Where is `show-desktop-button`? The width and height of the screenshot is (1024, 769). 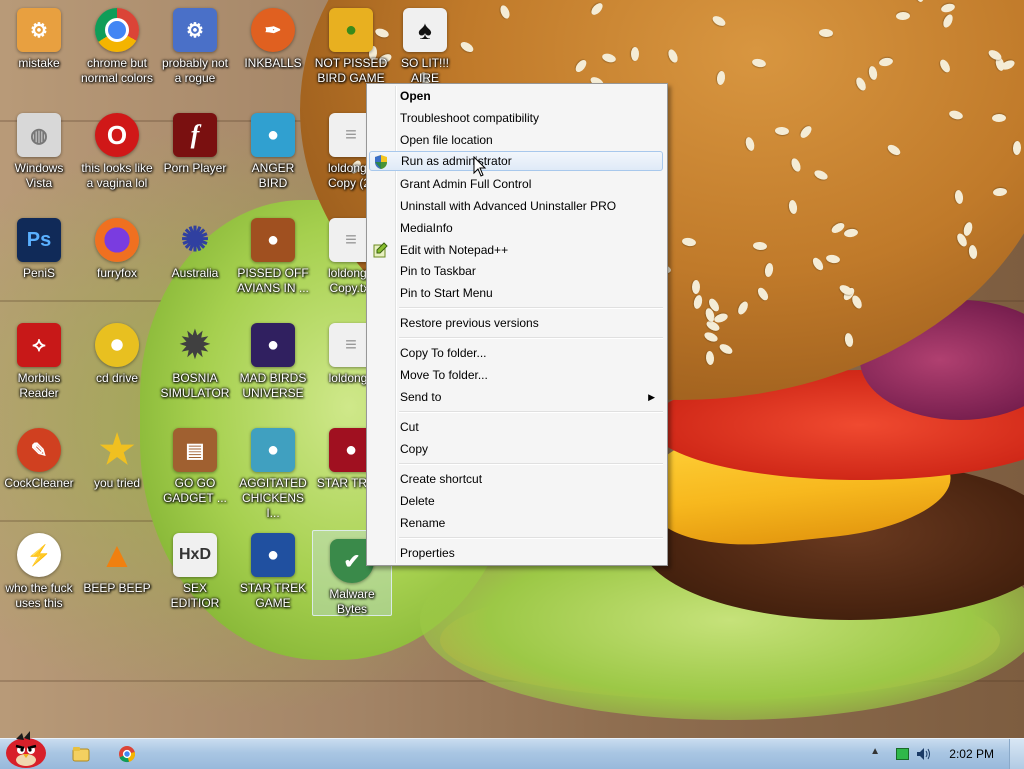 show-desktop-button is located at coordinates (1016, 754).